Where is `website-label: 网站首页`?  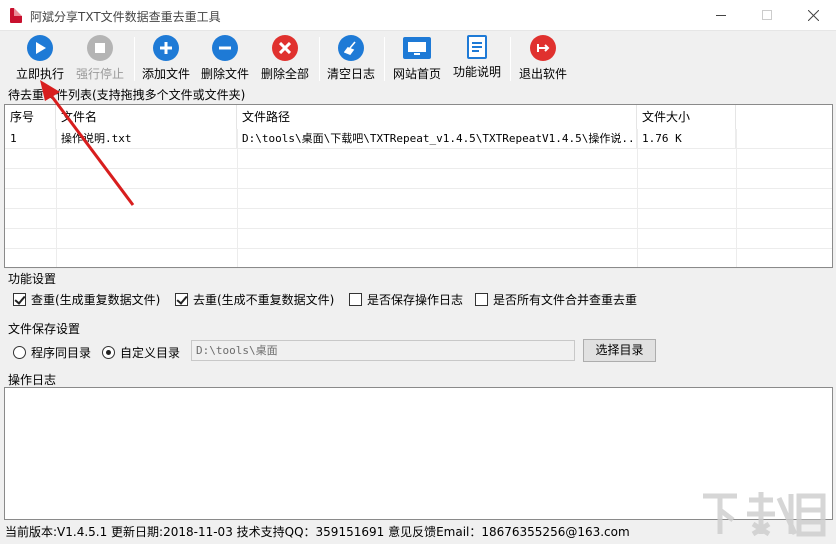 website-label: 网站首页 is located at coordinates (416, 74).